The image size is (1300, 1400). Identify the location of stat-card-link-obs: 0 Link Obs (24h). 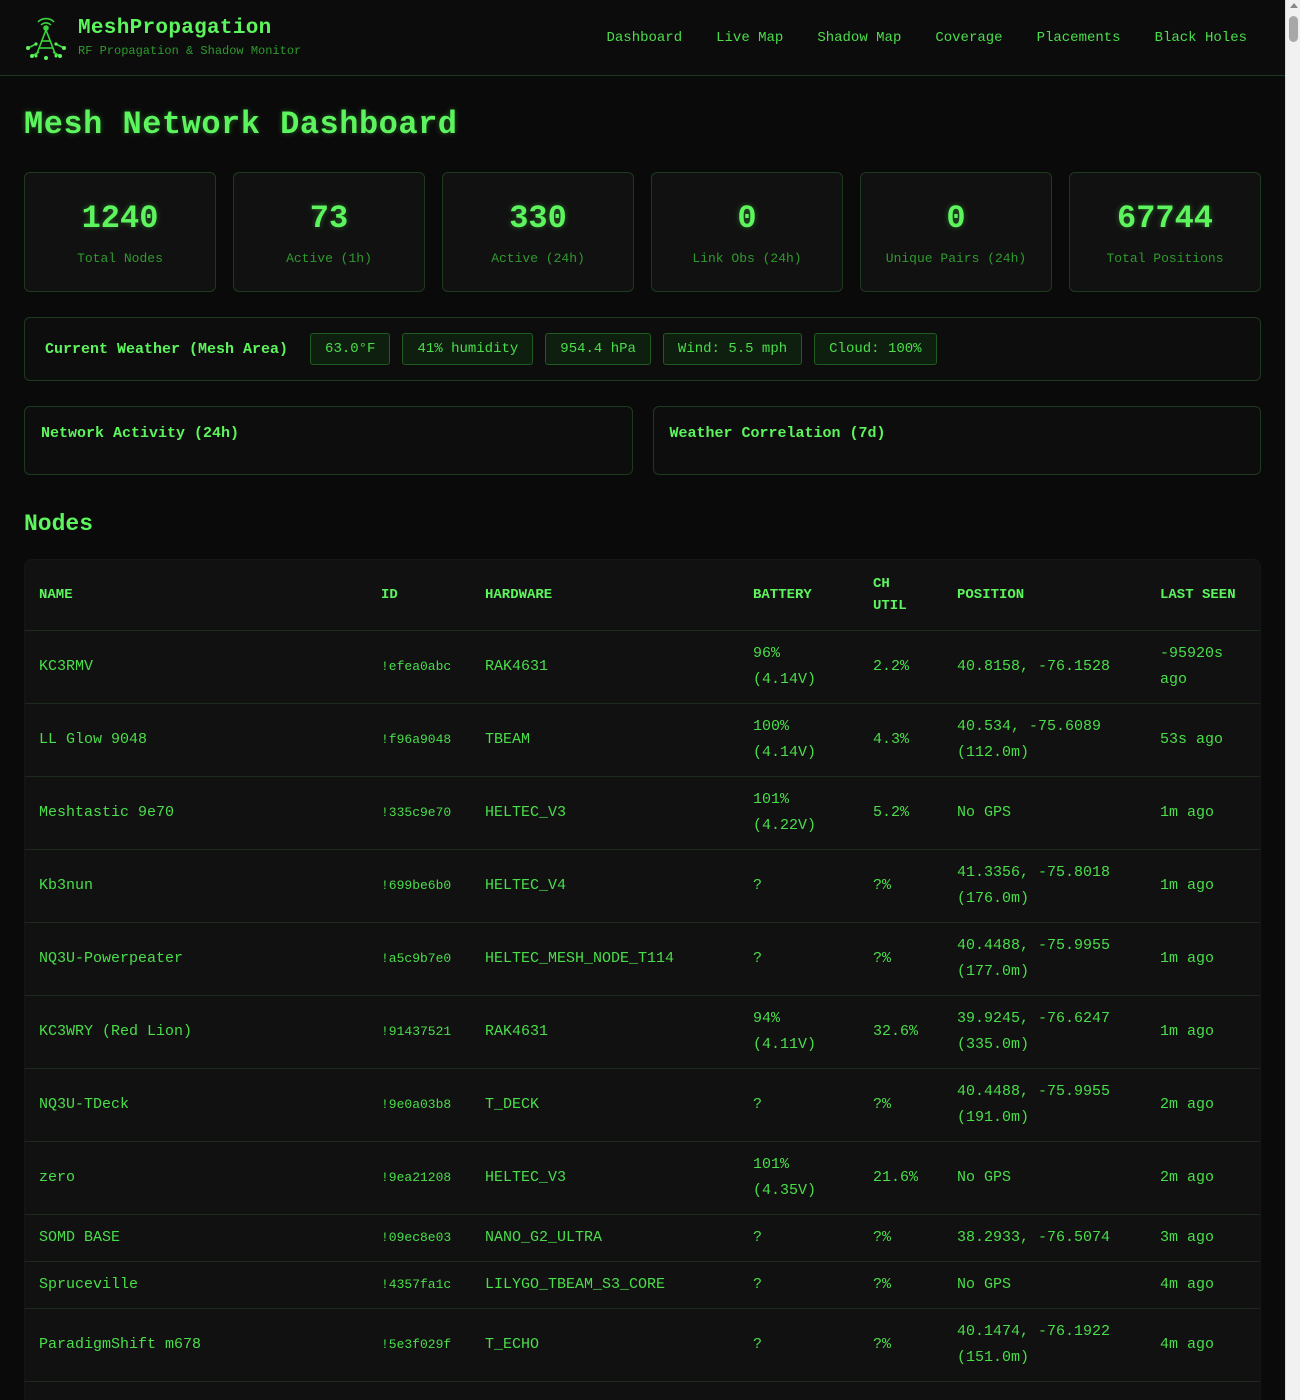
(747, 232).